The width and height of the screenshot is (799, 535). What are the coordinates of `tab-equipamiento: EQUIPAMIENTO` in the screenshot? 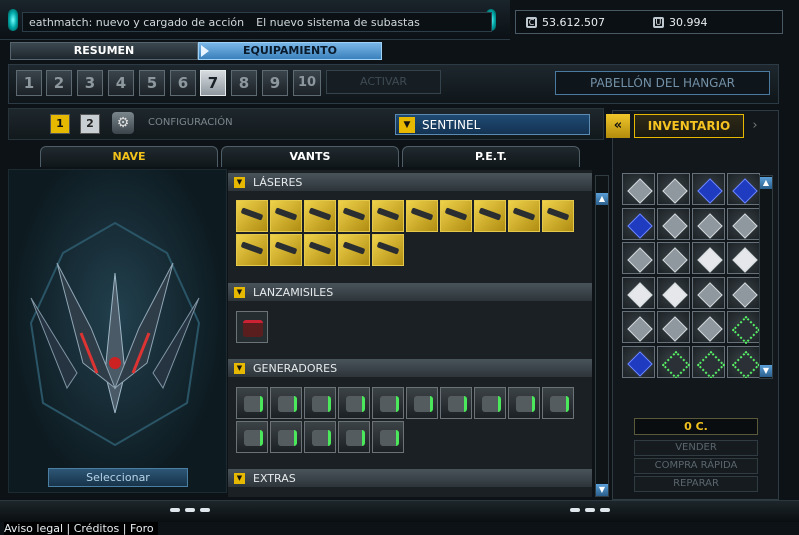 It's located at (290, 51).